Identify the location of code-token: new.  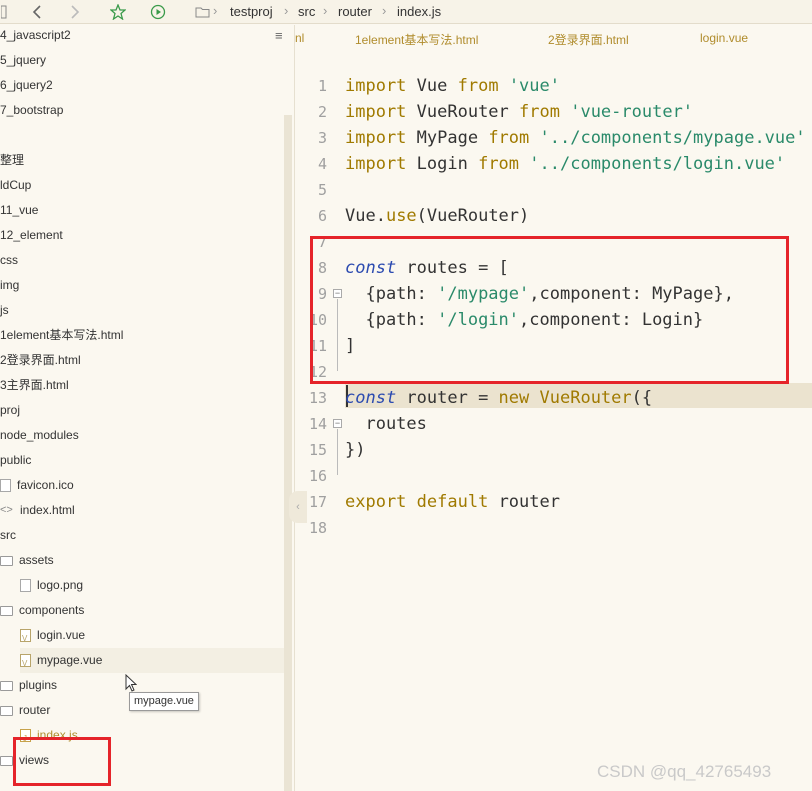
(514, 398).